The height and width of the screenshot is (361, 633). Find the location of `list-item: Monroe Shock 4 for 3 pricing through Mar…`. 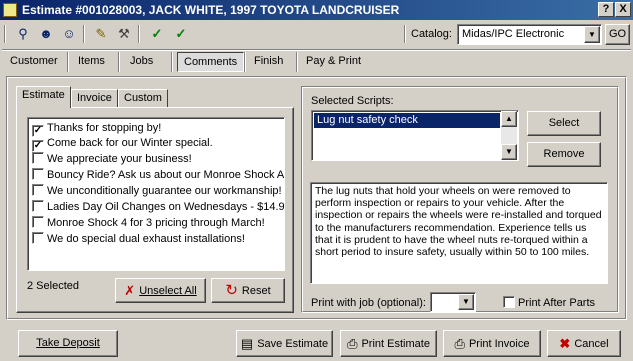

list-item: Monroe Shock 4 for 3 pricing through Mar… is located at coordinates (148, 223).